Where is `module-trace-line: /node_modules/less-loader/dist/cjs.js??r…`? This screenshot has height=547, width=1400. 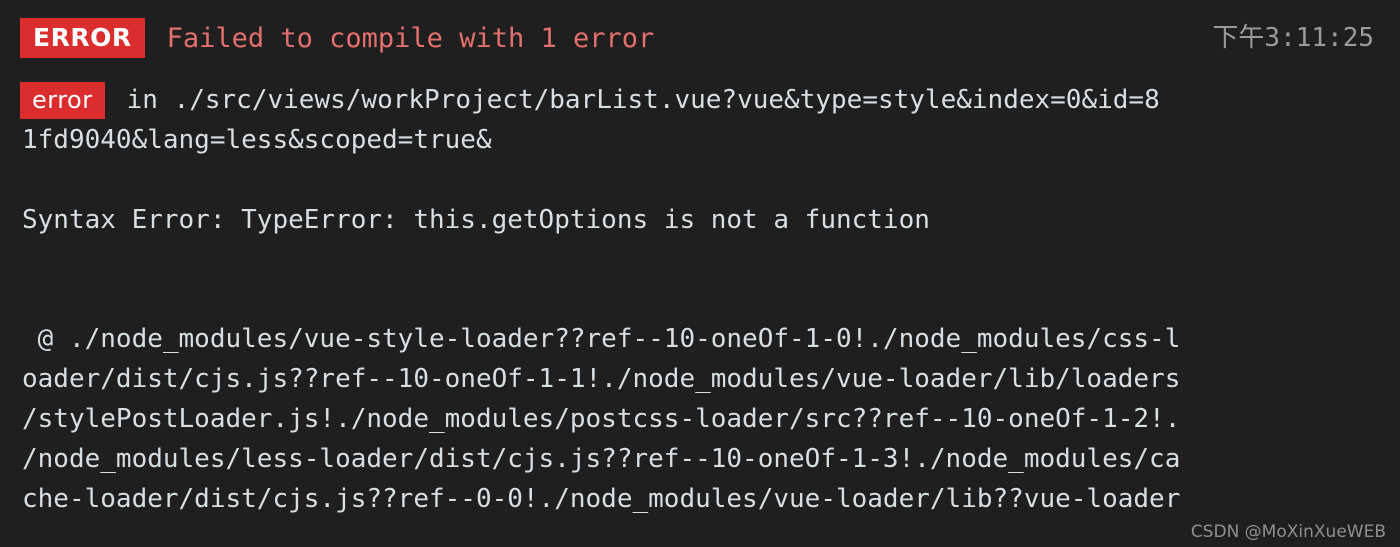 module-trace-line: /node_modules/less-loader/dist/cjs.js??r… is located at coordinates (601, 459).